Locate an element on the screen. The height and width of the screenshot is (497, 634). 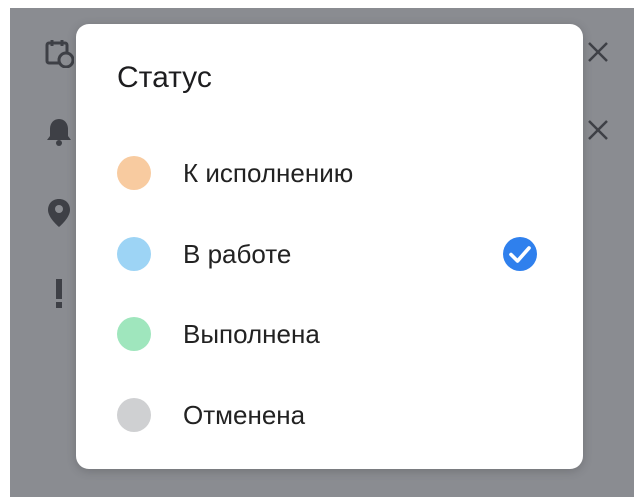
status-dot-blue is located at coordinates (134, 254).